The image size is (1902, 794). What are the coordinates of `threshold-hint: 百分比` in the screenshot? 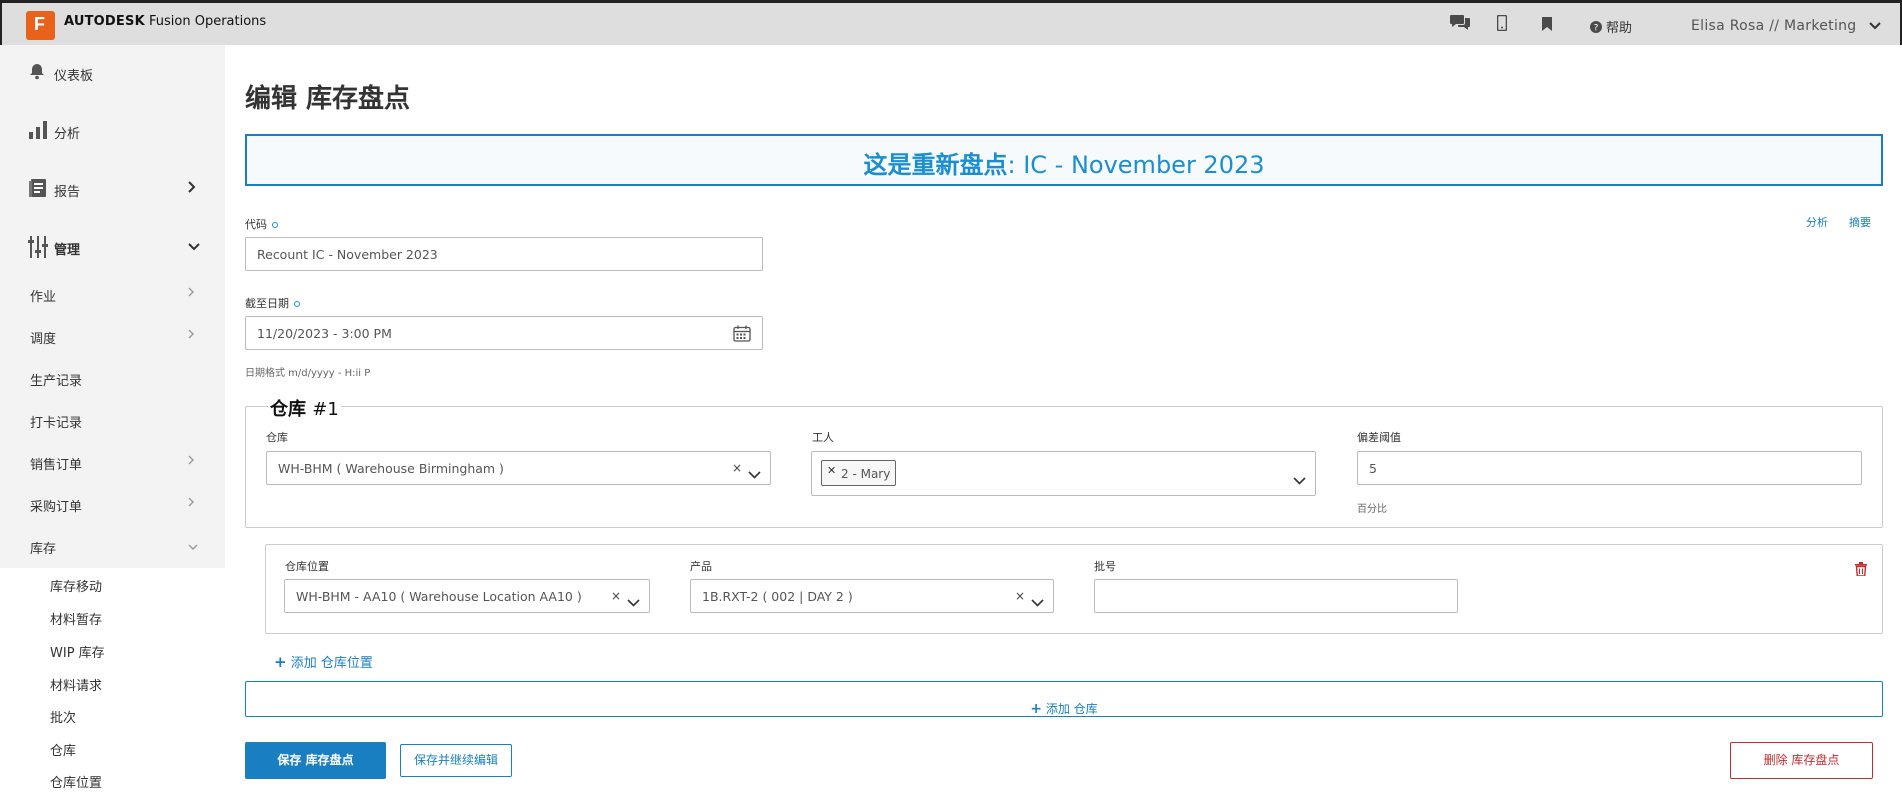 It's located at (1372, 509).